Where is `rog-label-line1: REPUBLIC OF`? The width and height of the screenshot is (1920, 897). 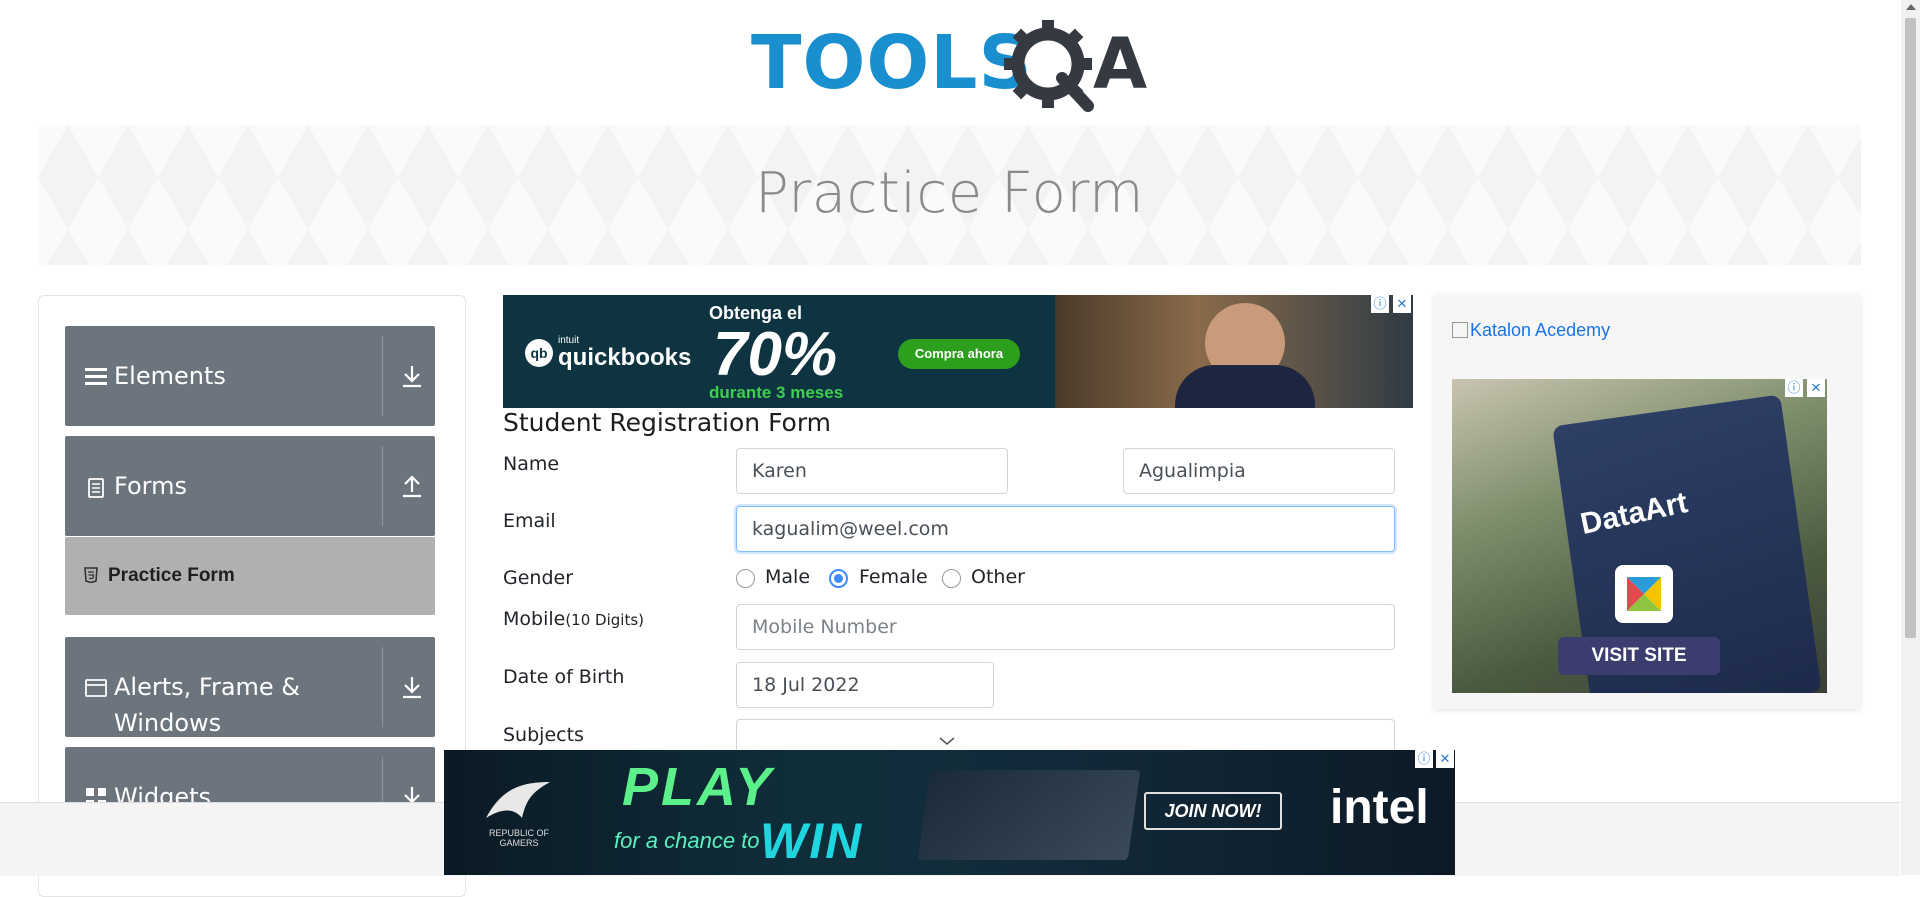 rog-label-line1: REPUBLIC OF is located at coordinates (518, 833).